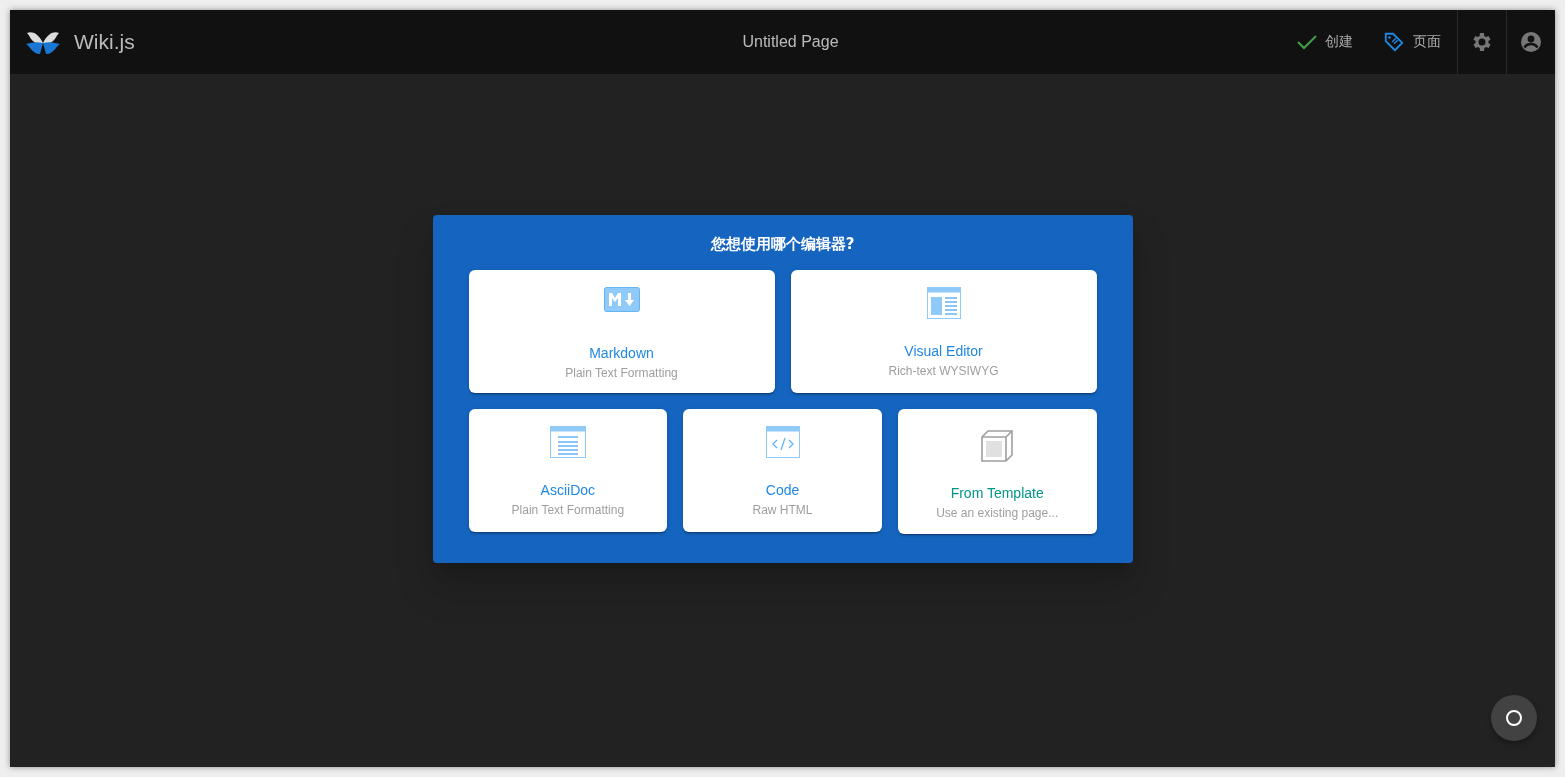  I want to click on account-icon, so click(1531, 42).